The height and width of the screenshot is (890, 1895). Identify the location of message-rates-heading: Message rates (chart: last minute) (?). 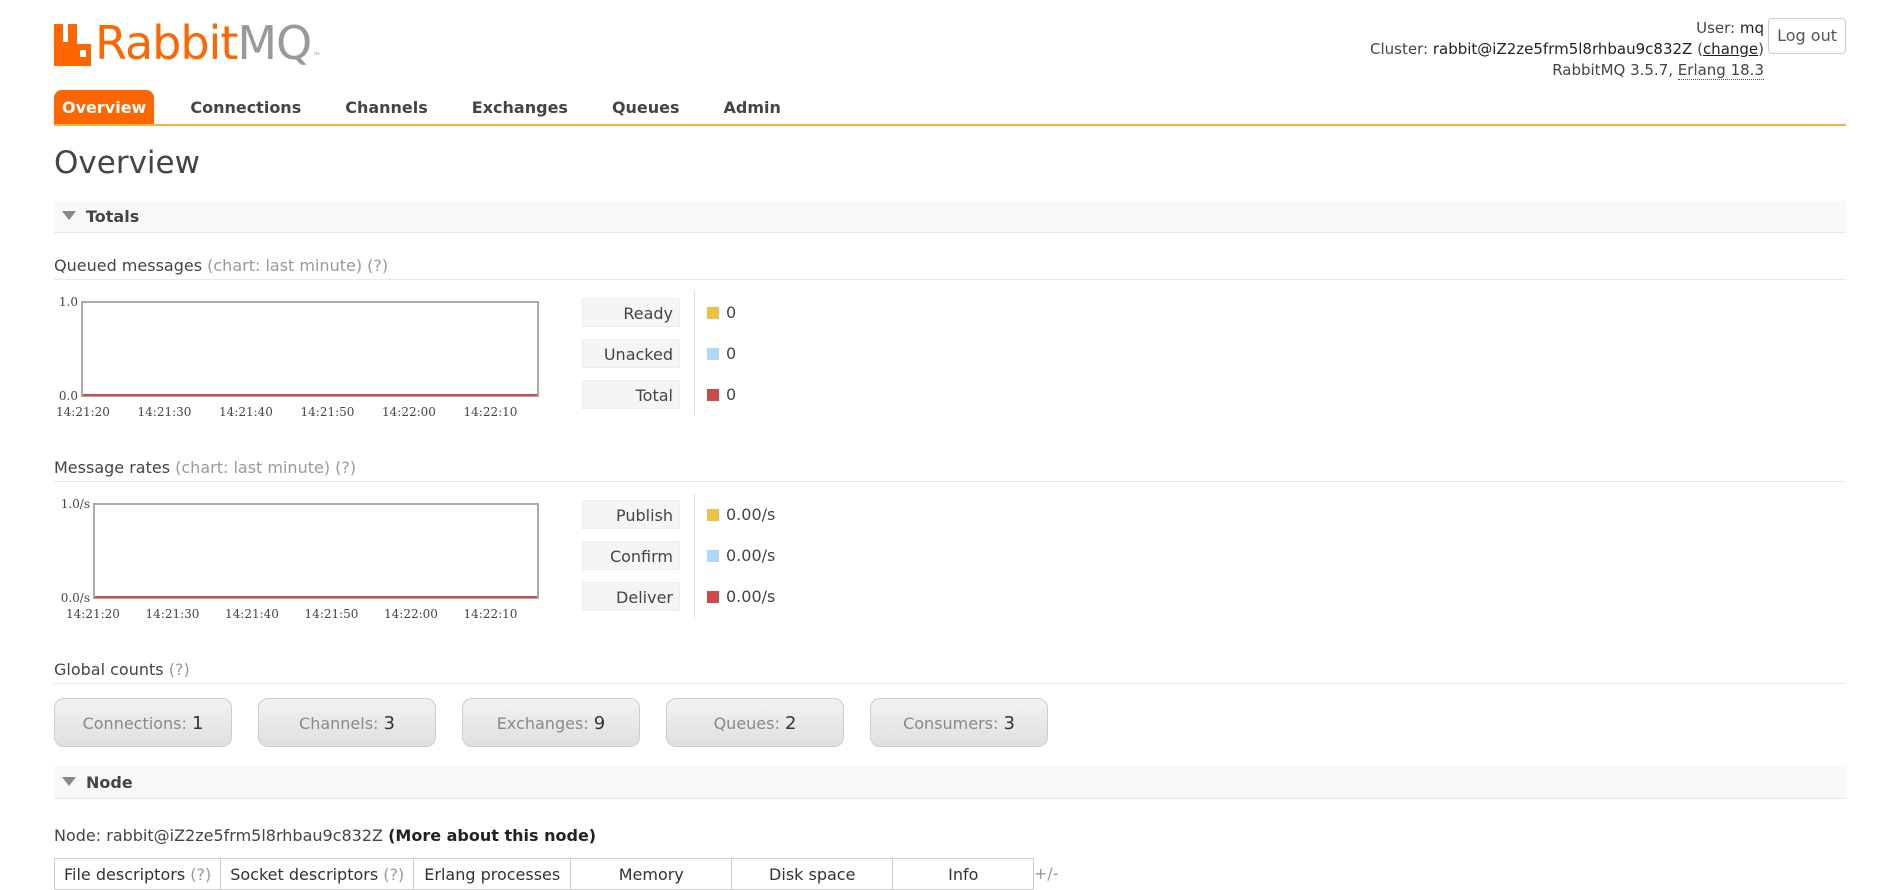
(950, 470).